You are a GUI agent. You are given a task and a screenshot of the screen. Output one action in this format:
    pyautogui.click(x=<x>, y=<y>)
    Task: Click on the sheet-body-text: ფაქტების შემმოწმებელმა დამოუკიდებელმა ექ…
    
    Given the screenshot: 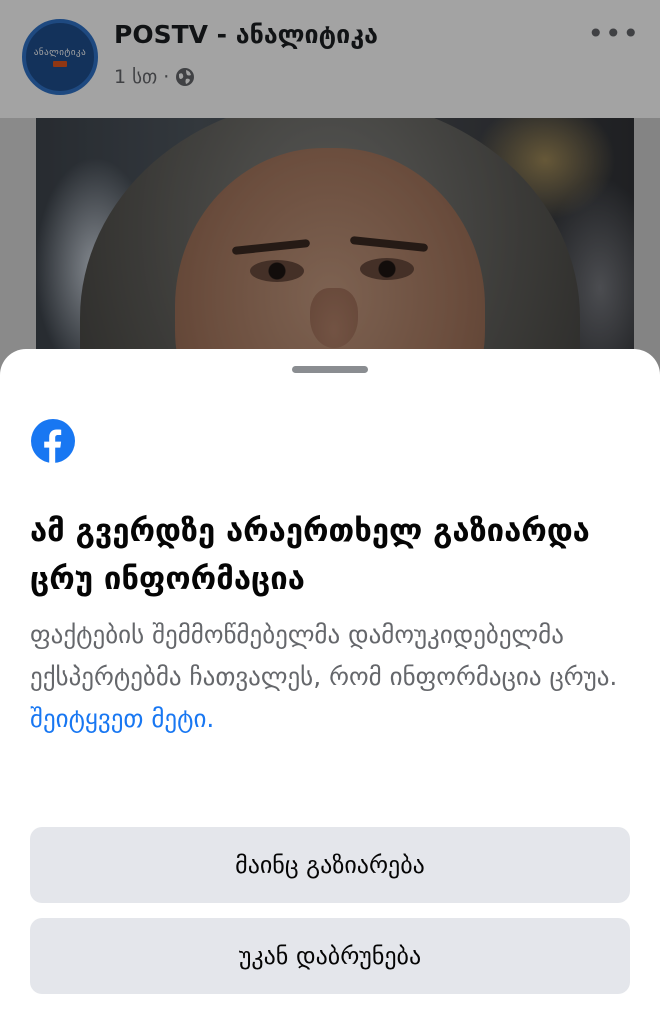 What is the action you would take?
    pyautogui.click(x=324, y=655)
    